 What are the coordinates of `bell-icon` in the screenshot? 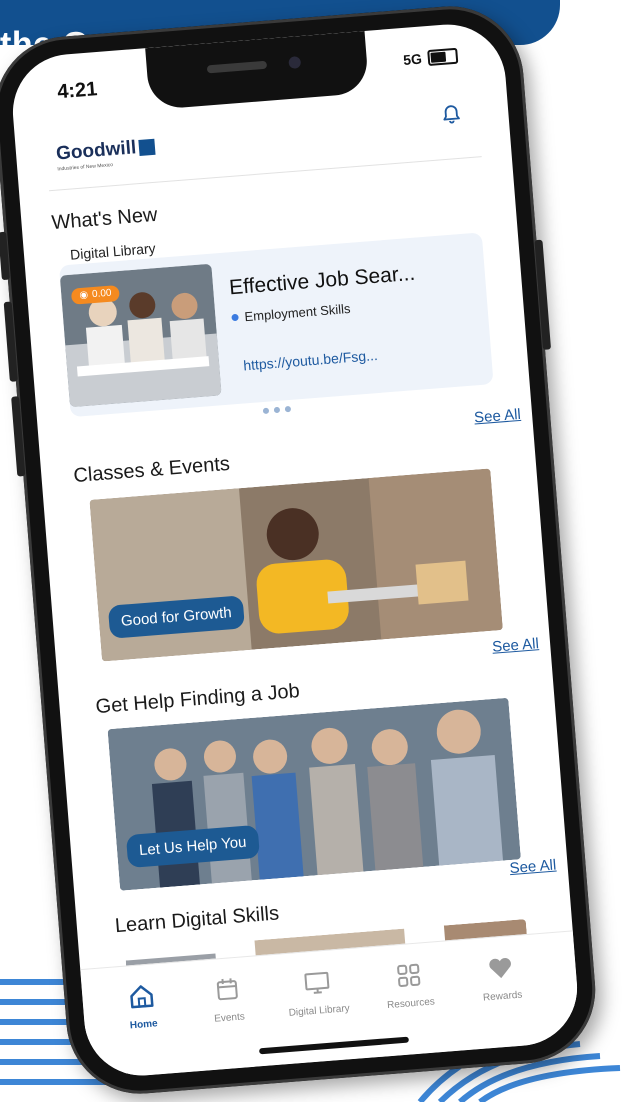 It's located at (451, 115).